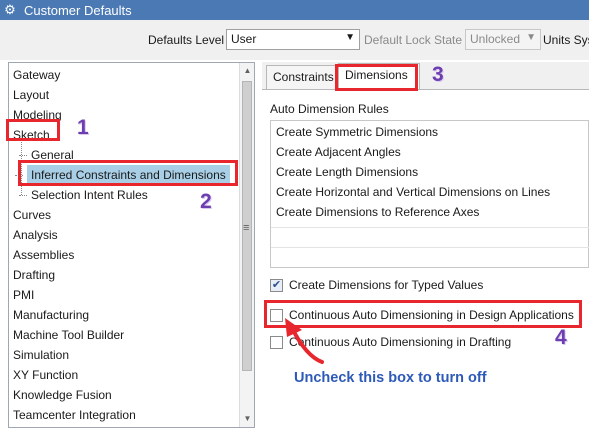  Describe the element at coordinates (413, 40) in the screenshot. I see `lock-state-label: Default Lock State` at that location.